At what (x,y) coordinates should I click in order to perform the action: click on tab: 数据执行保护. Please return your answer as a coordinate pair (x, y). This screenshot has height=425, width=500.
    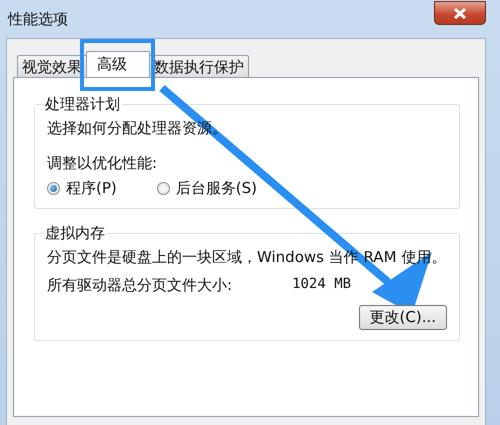
    Looking at the image, I should click on (199, 66).